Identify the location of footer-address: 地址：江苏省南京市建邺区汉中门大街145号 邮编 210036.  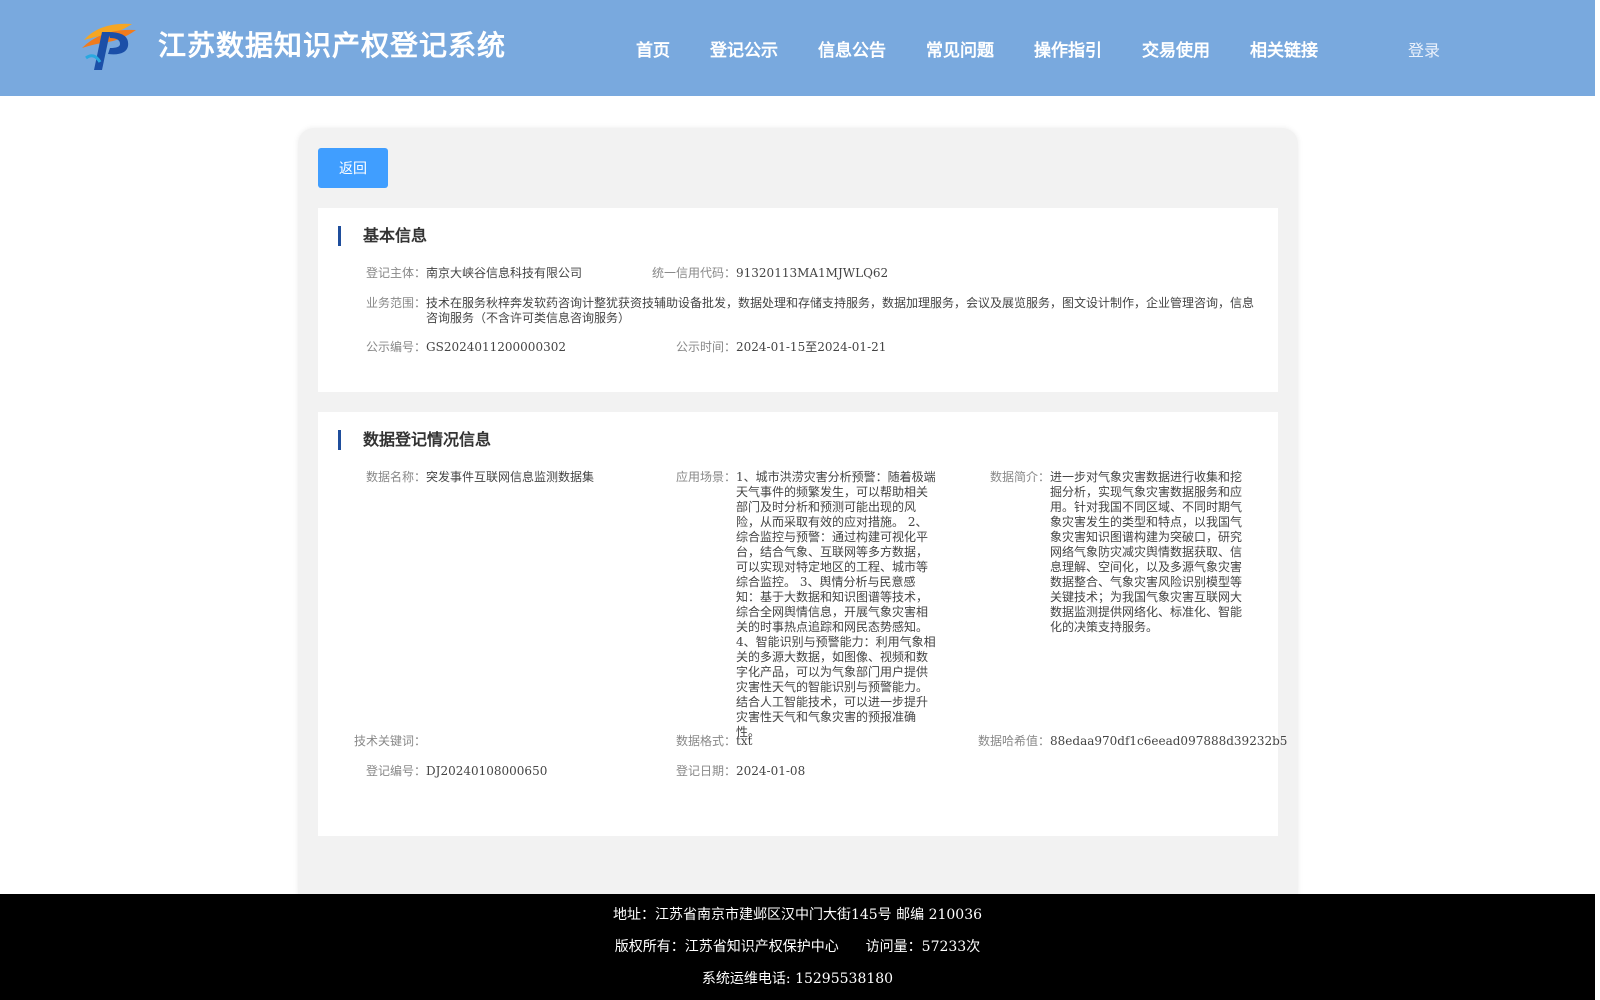
(797, 915).